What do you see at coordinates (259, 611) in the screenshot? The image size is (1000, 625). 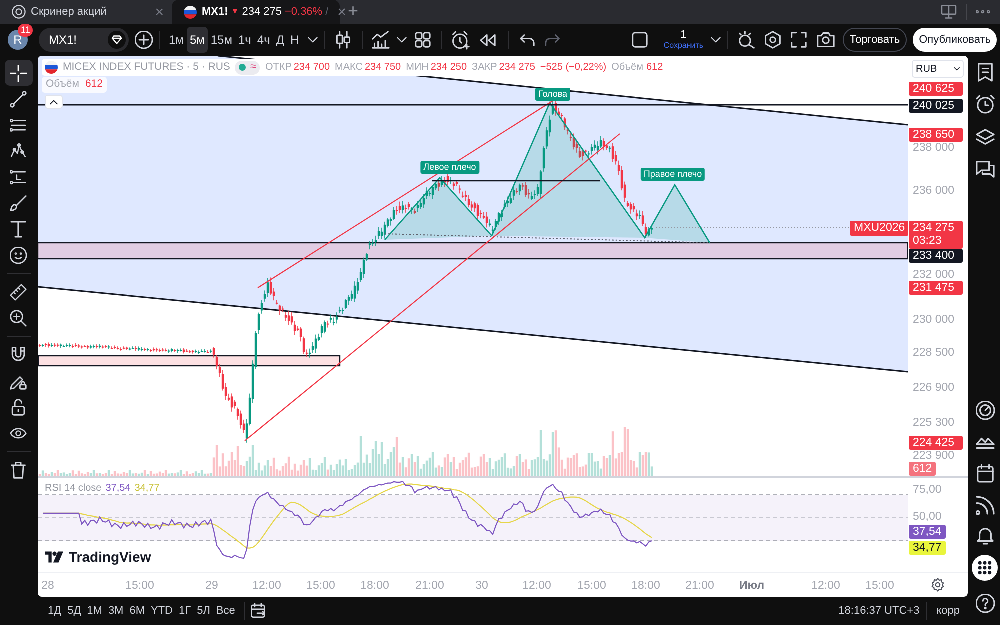 I see `calendar-arrow-icon` at bounding box center [259, 611].